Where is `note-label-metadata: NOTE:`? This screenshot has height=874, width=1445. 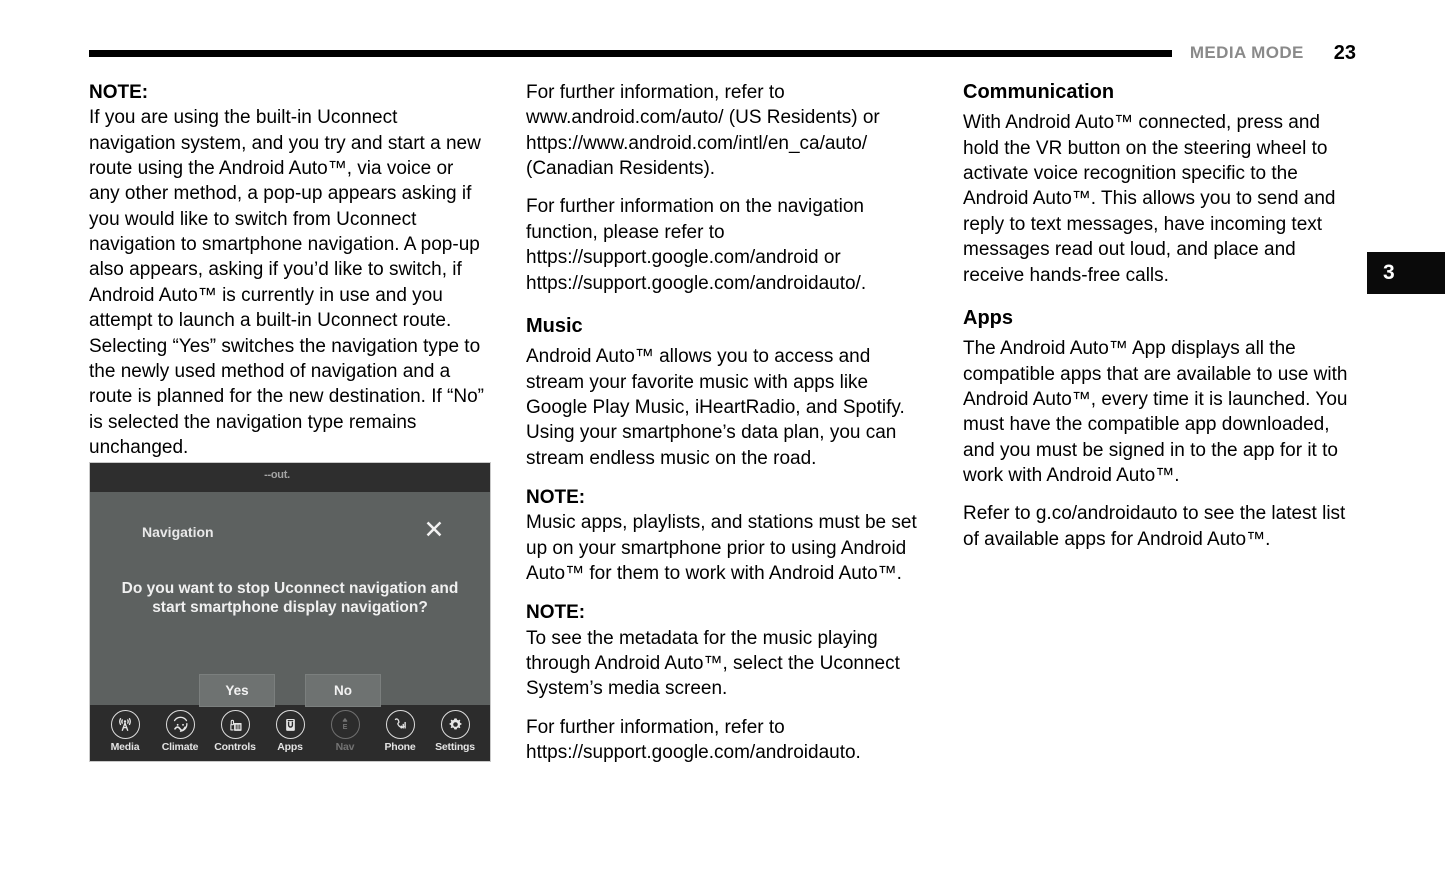 note-label-metadata: NOTE: is located at coordinates (556, 613).